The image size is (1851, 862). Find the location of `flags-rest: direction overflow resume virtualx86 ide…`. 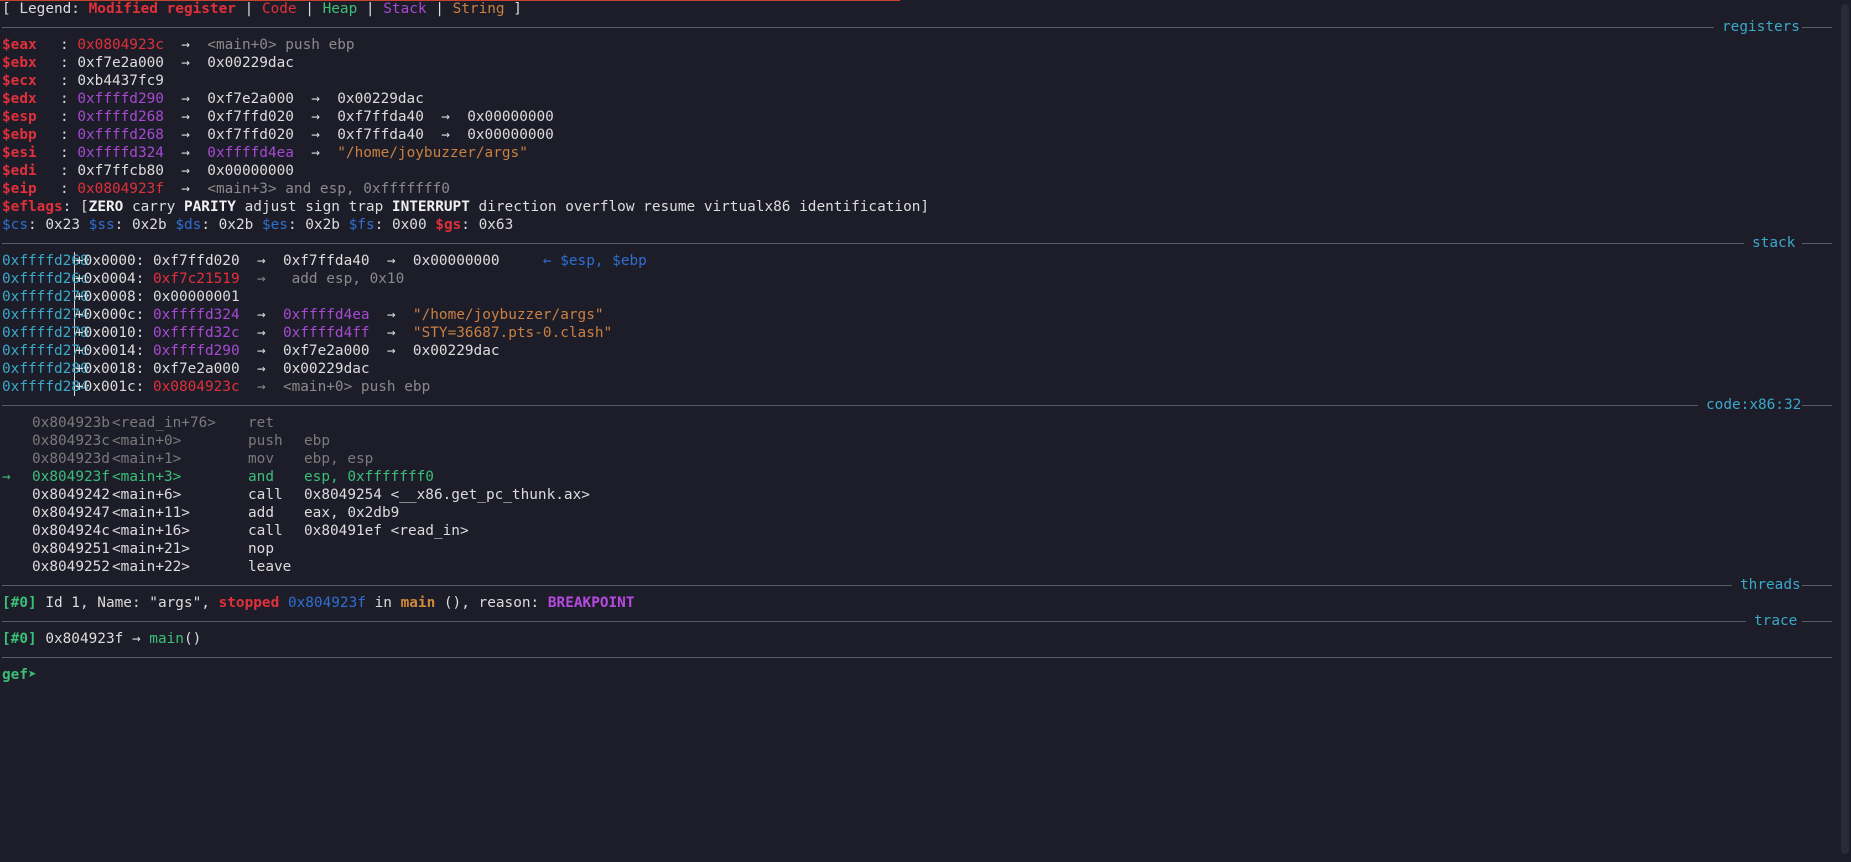

flags-rest: direction overflow resume virtualx86 ide… is located at coordinates (699, 207).